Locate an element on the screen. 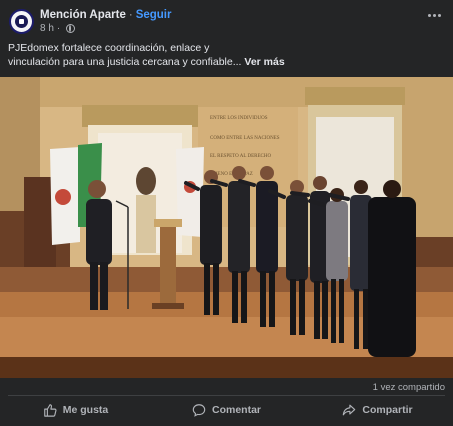 The height and width of the screenshot is (426, 453). share-count: 1 vez compartido is located at coordinates (409, 387).